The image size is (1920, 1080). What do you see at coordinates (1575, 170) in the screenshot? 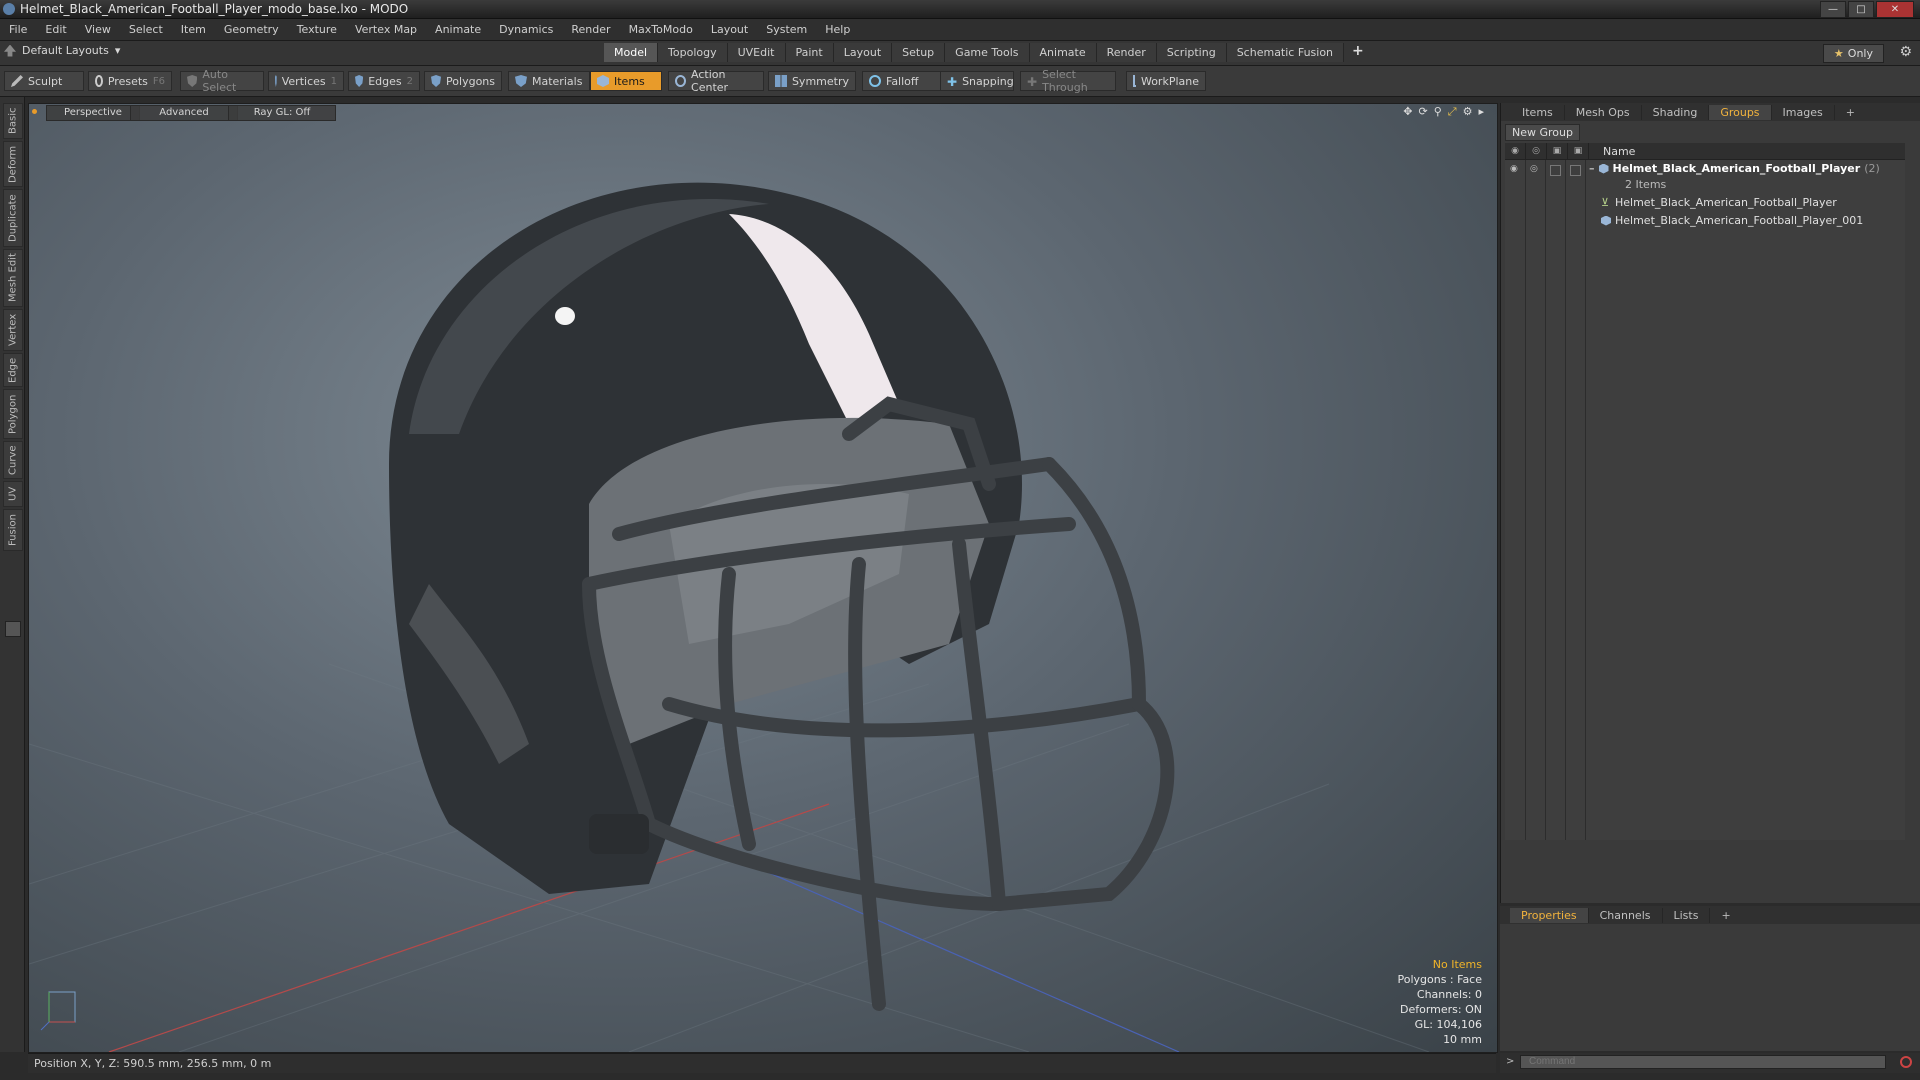
I see `select-checkbox` at bounding box center [1575, 170].